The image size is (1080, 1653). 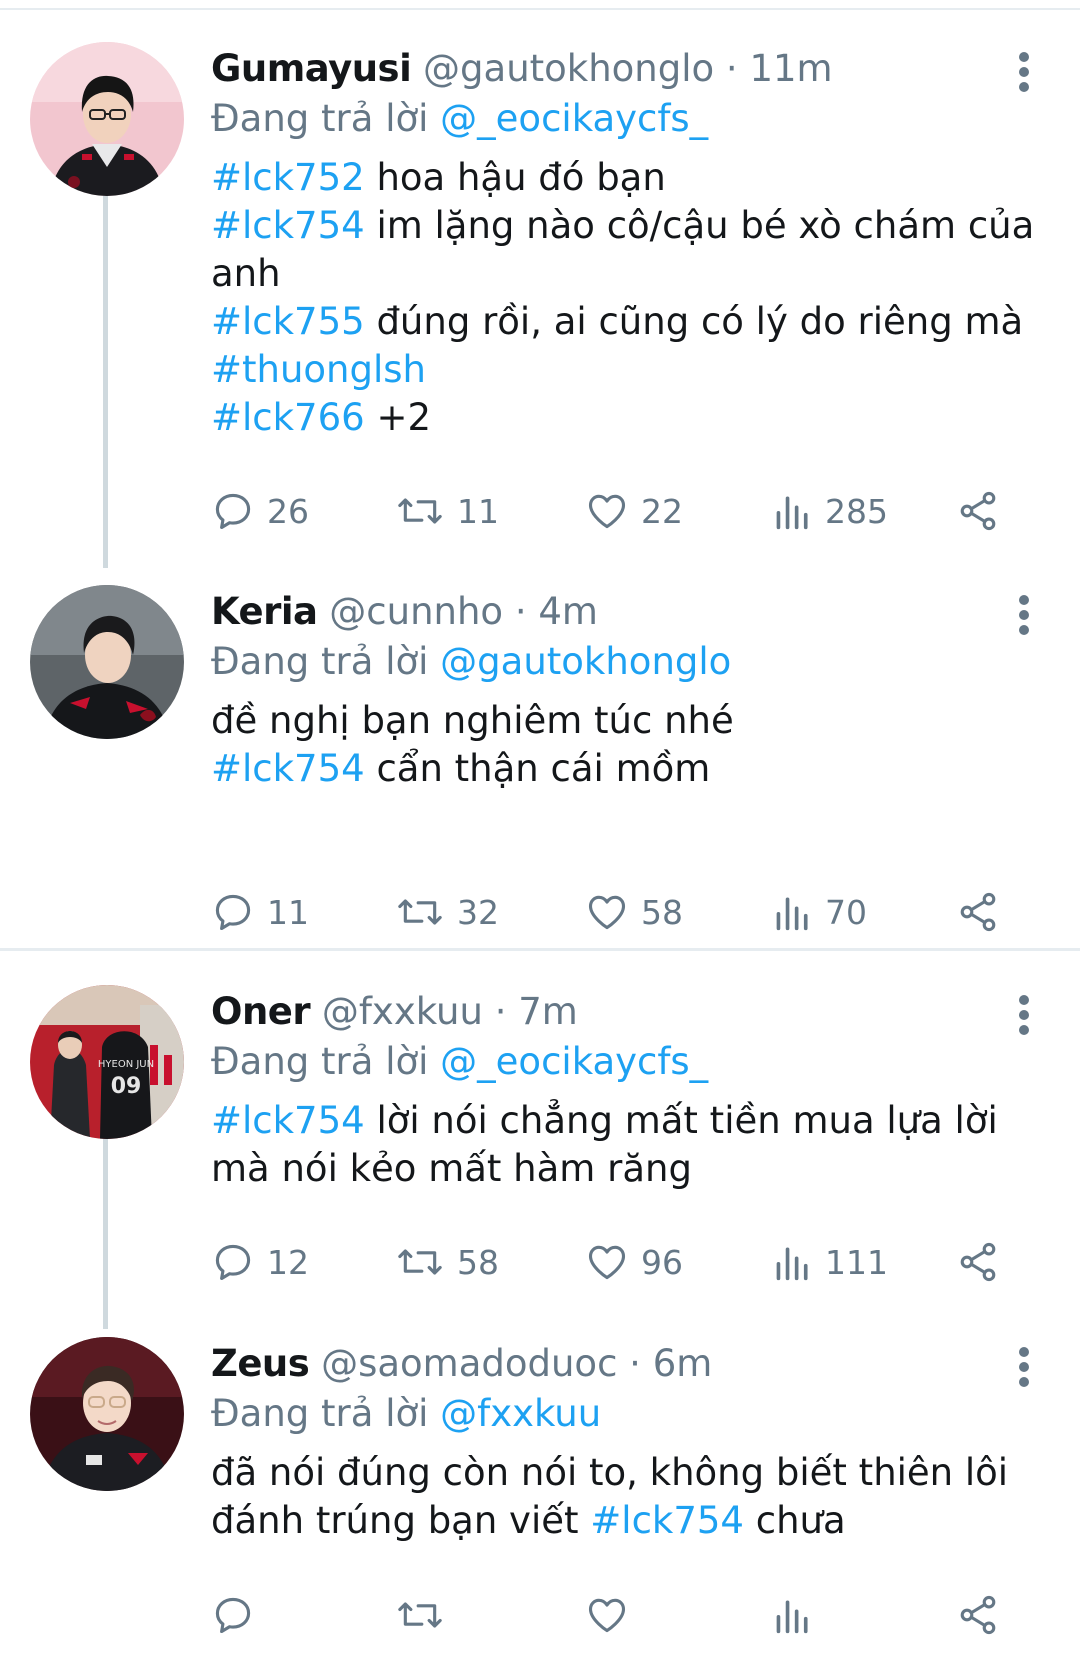 What do you see at coordinates (416, 611) in the screenshot?
I see `handle: @cunnho` at bounding box center [416, 611].